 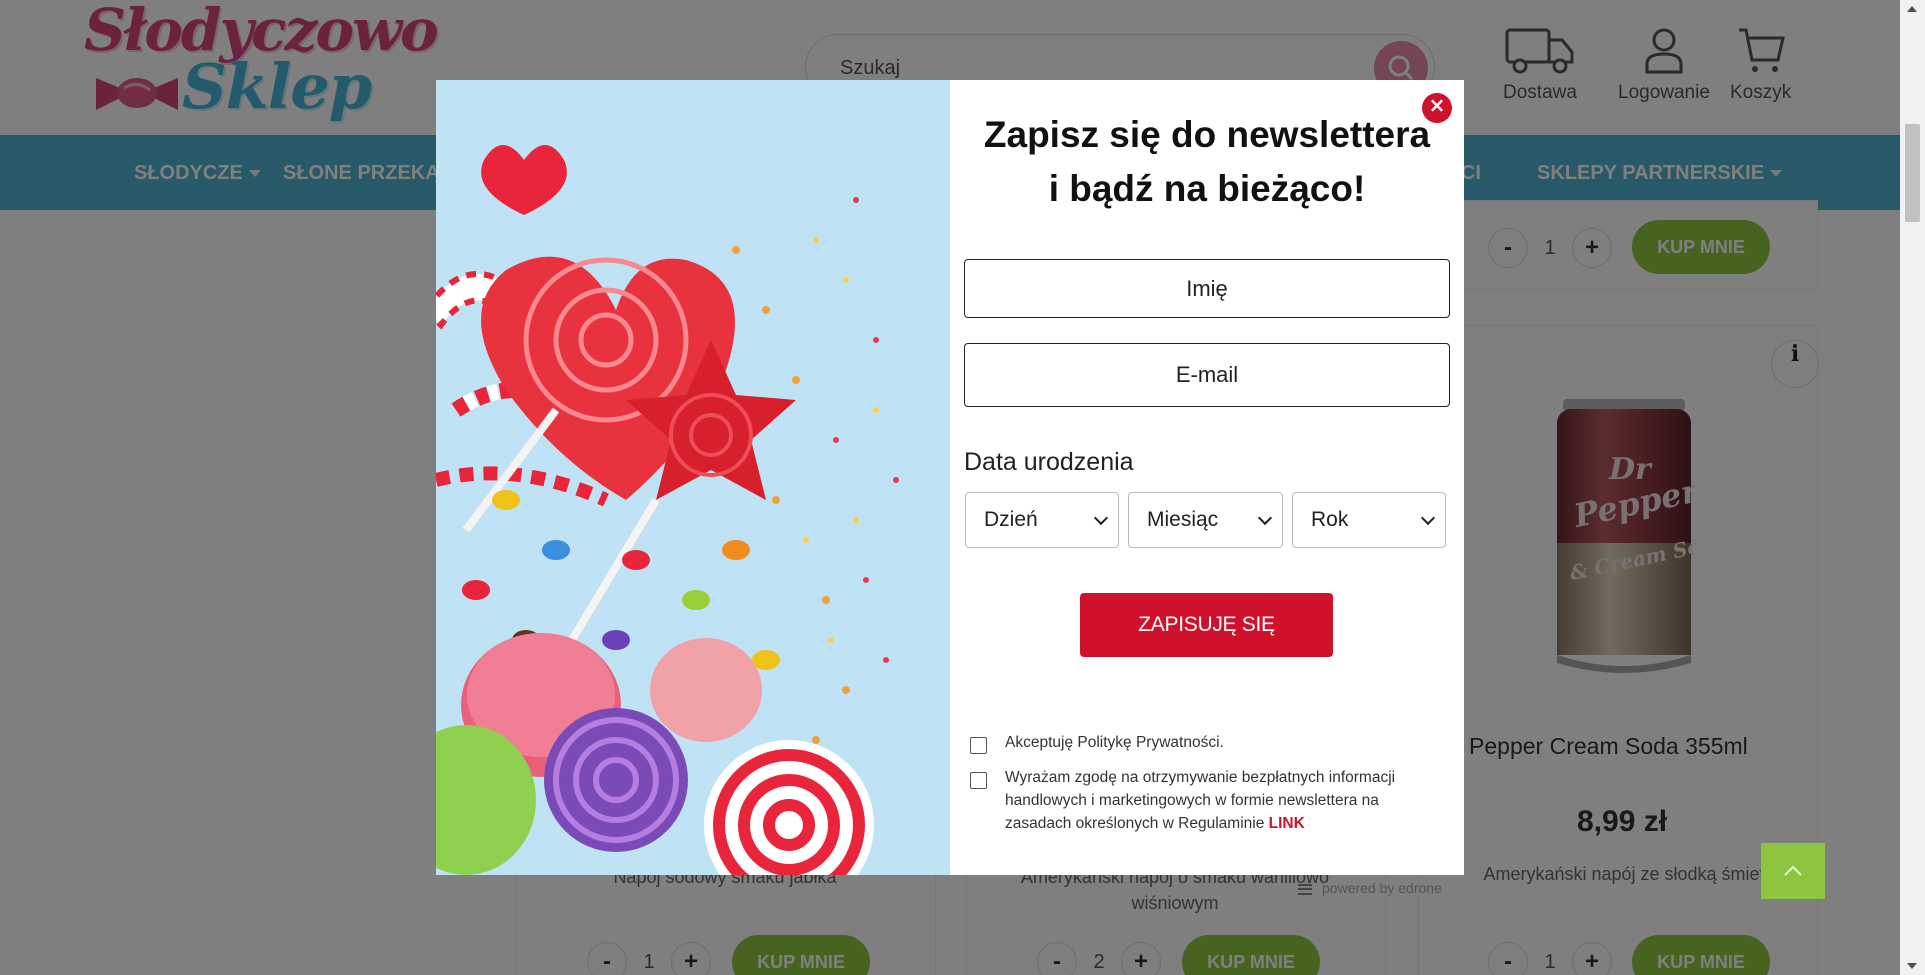 What do you see at coordinates (1912, 173) in the screenshot?
I see `scrollbar-thumb` at bounding box center [1912, 173].